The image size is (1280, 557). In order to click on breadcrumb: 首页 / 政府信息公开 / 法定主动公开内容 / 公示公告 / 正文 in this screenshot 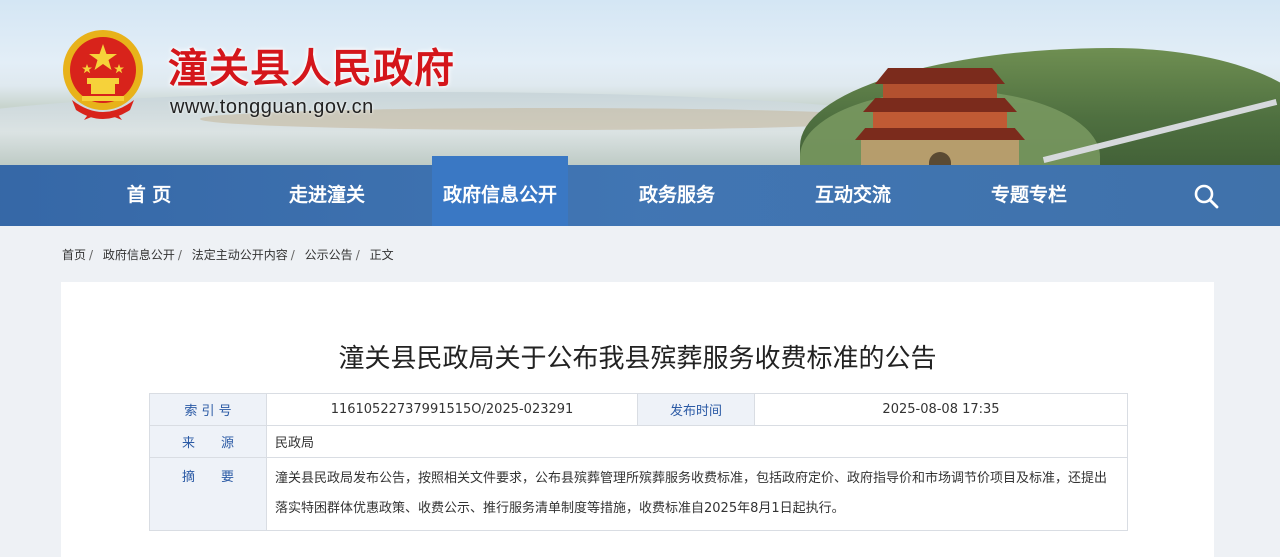, I will do `click(228, 255)`.